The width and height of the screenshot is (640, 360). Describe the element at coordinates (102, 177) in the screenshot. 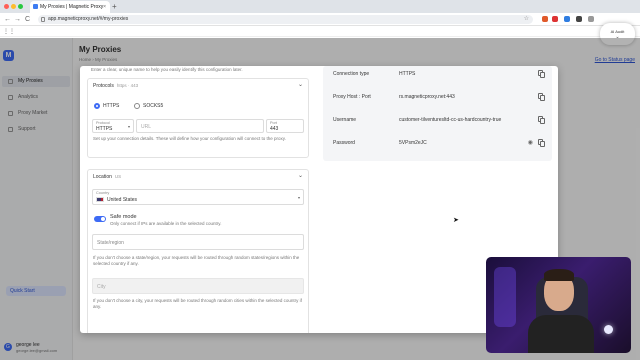

I see `location-title: Location` at that location.